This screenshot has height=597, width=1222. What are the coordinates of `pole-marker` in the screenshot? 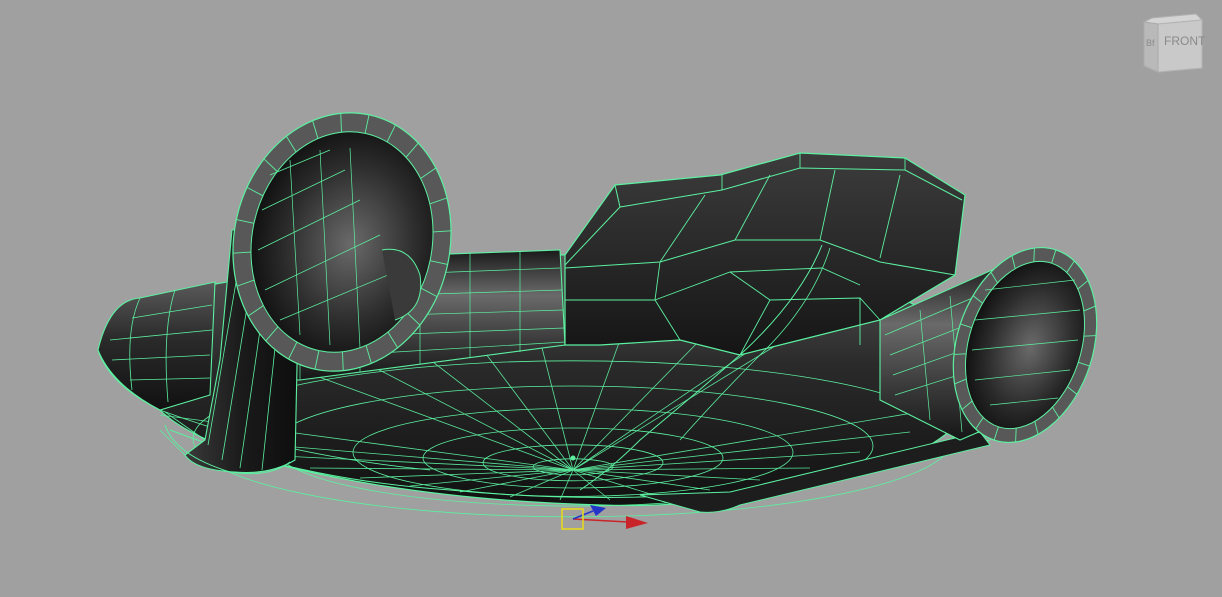 It's located at (573, 458).